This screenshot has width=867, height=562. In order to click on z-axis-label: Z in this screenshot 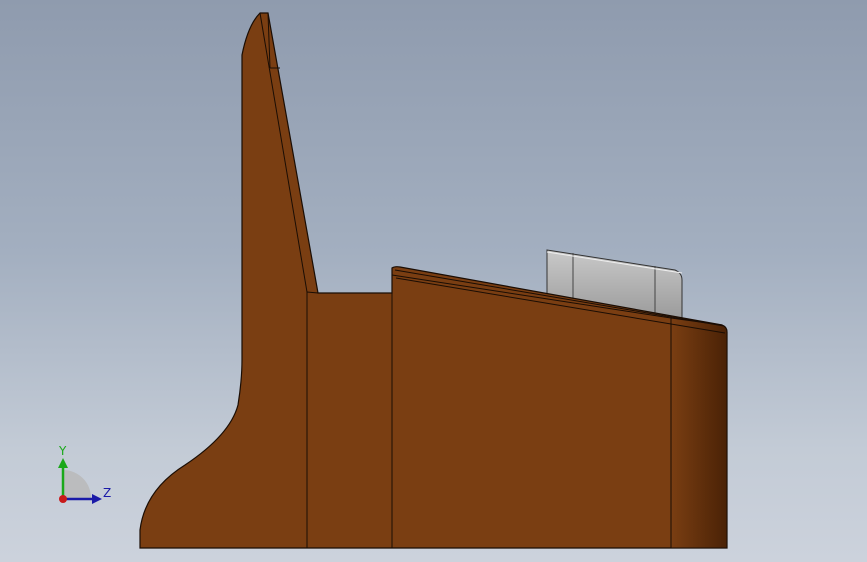, I will do `click(107, 493)`.